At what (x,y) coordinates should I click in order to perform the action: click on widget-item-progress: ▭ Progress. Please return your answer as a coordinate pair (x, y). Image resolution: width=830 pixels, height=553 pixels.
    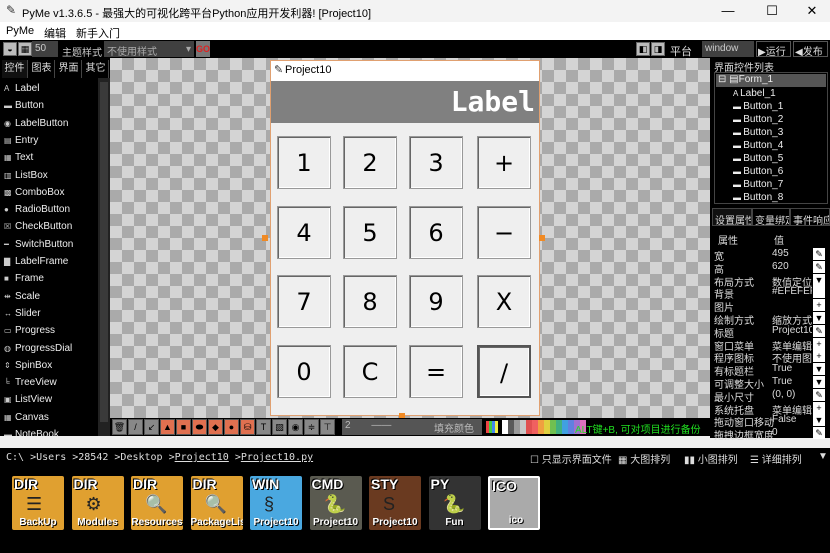
    Looking at the image, I should click on (29, 330).